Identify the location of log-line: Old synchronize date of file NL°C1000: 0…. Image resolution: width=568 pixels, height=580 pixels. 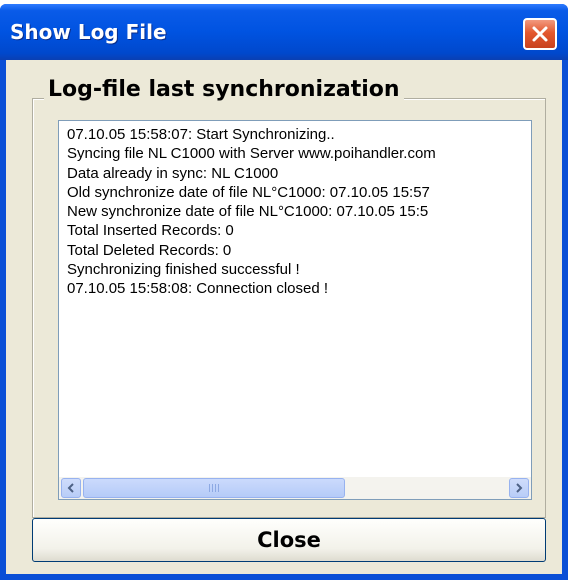
(248, 192).